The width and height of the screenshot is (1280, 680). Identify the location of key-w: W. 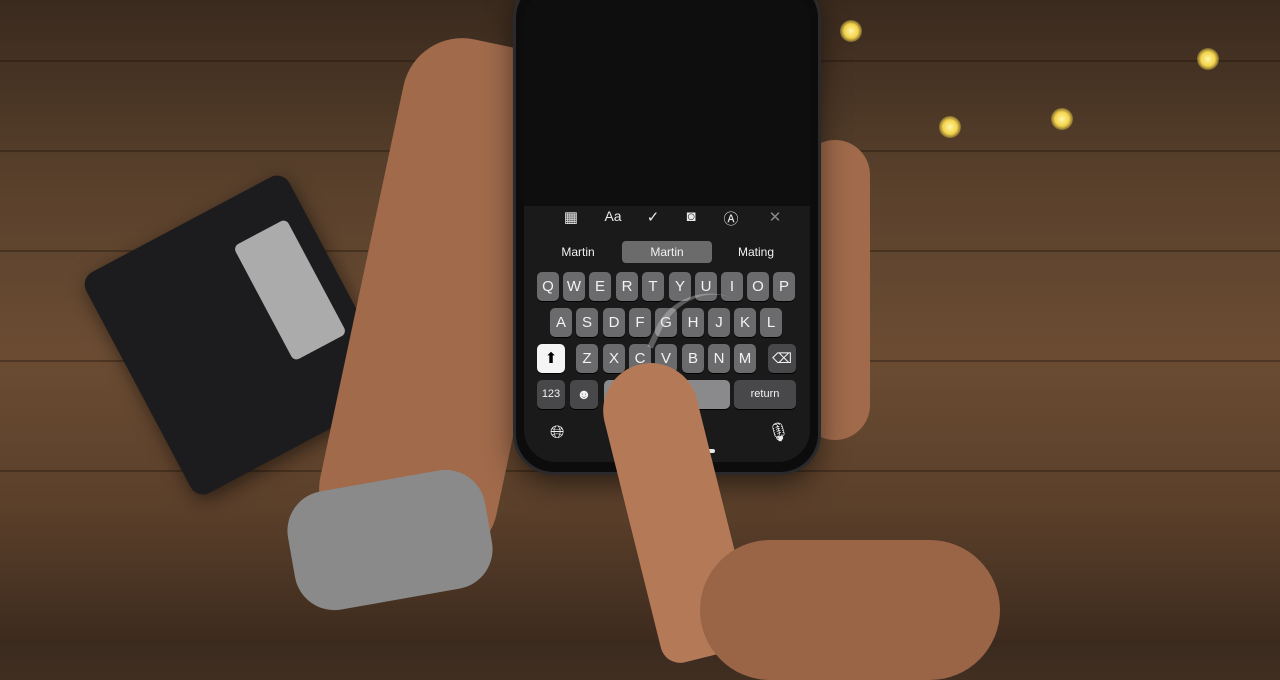
(574, 286).